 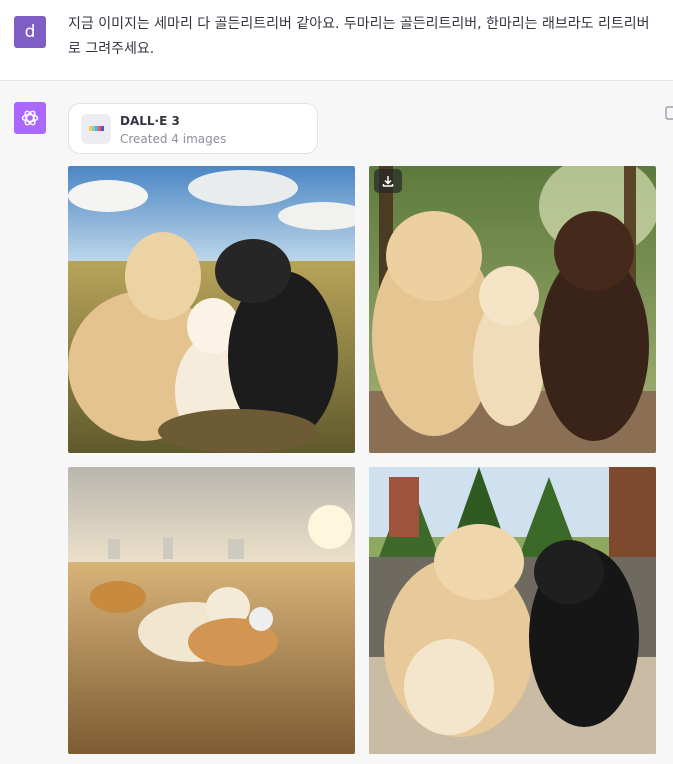 I want to click on user-avatar-letter: d, so click(x=30, y=32).